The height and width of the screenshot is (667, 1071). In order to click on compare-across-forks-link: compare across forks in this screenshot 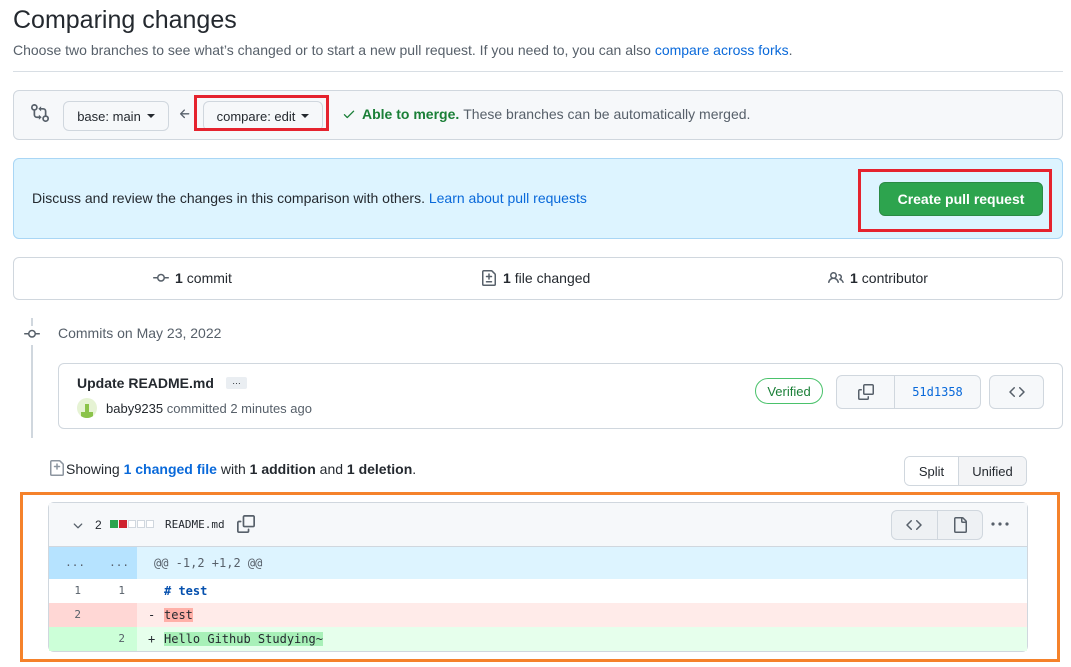, I will do `click(722, 50)`.